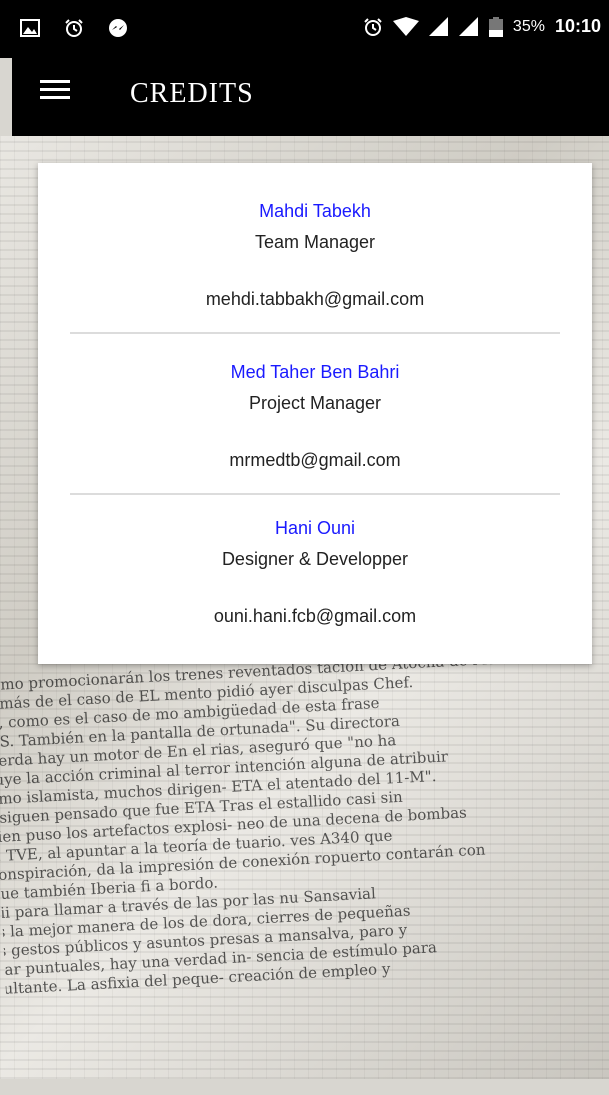 This screenshot has width=609, height=1095. Describe the element at coordinates (315, 372) in the screenshot. I see `credit-name: Med Taher Ben Bahri` at that location.